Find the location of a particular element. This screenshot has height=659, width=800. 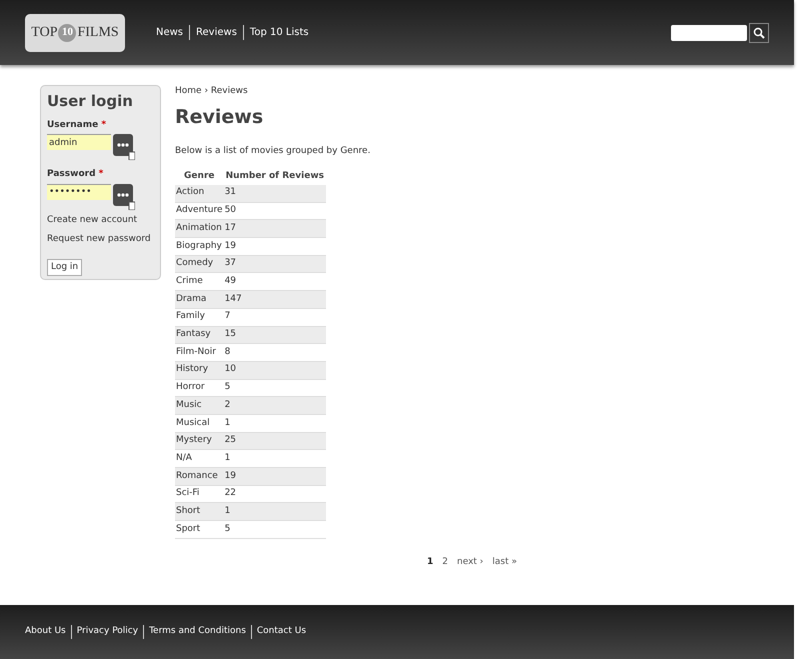

account-link: Create new account is located at coordinates (100, 220).